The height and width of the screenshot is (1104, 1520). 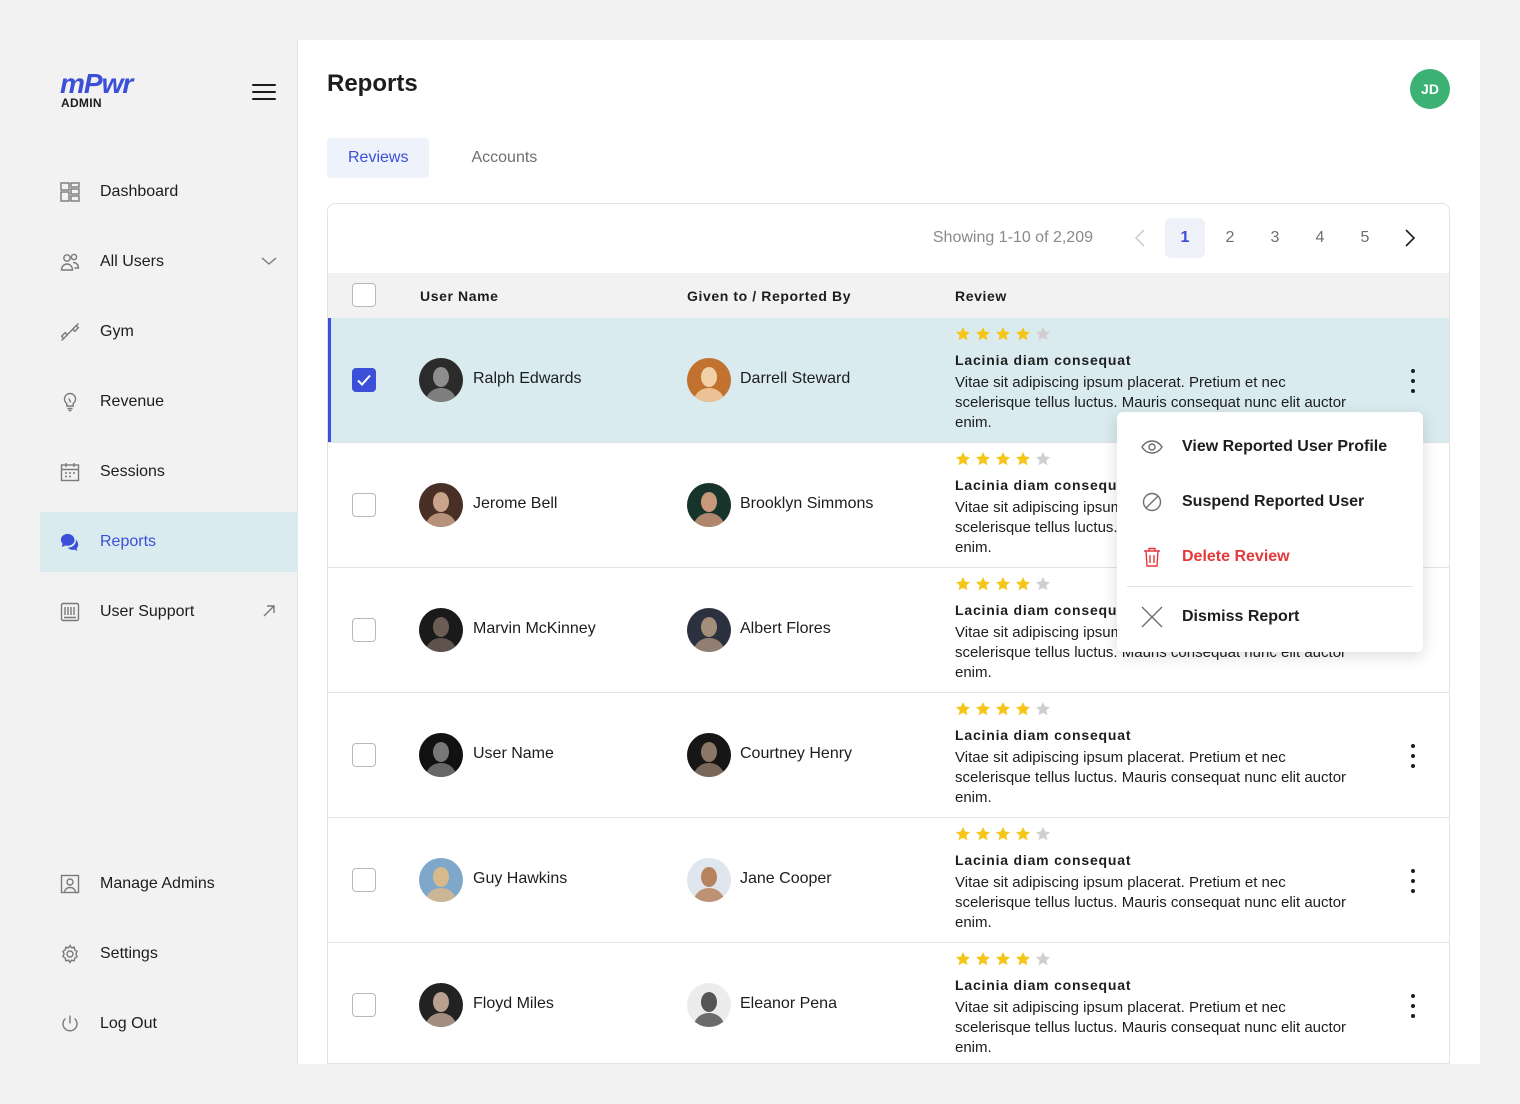 What do you see at coordinates (1270, 617) in the screenshot?
I see `menu-item-dismiss-report: Dismiss Report` at bounding box center [1270, 617].